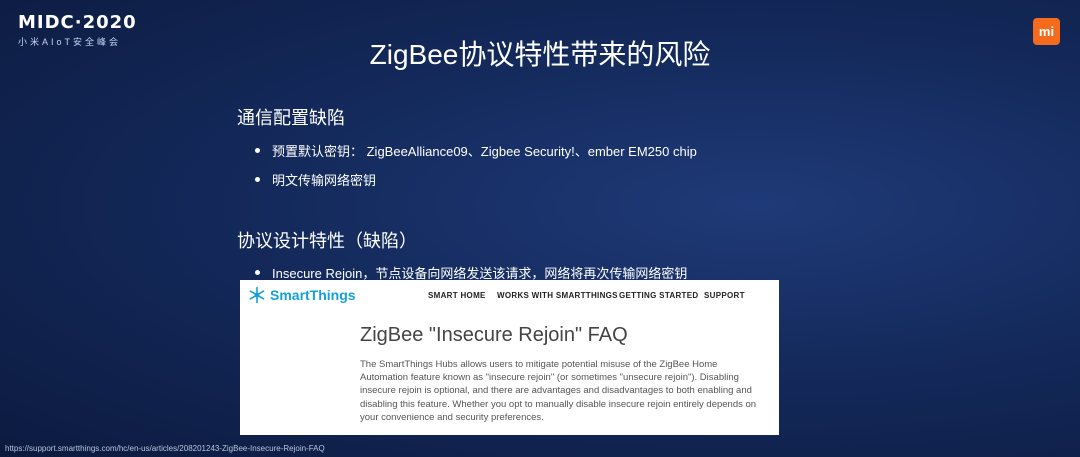 This screenshot has height=457, width=1080. Describe the element at coordinates (540, 54) in the screenshot. I see `slide-title: ZigBee协议特性带来的风险` at that location.